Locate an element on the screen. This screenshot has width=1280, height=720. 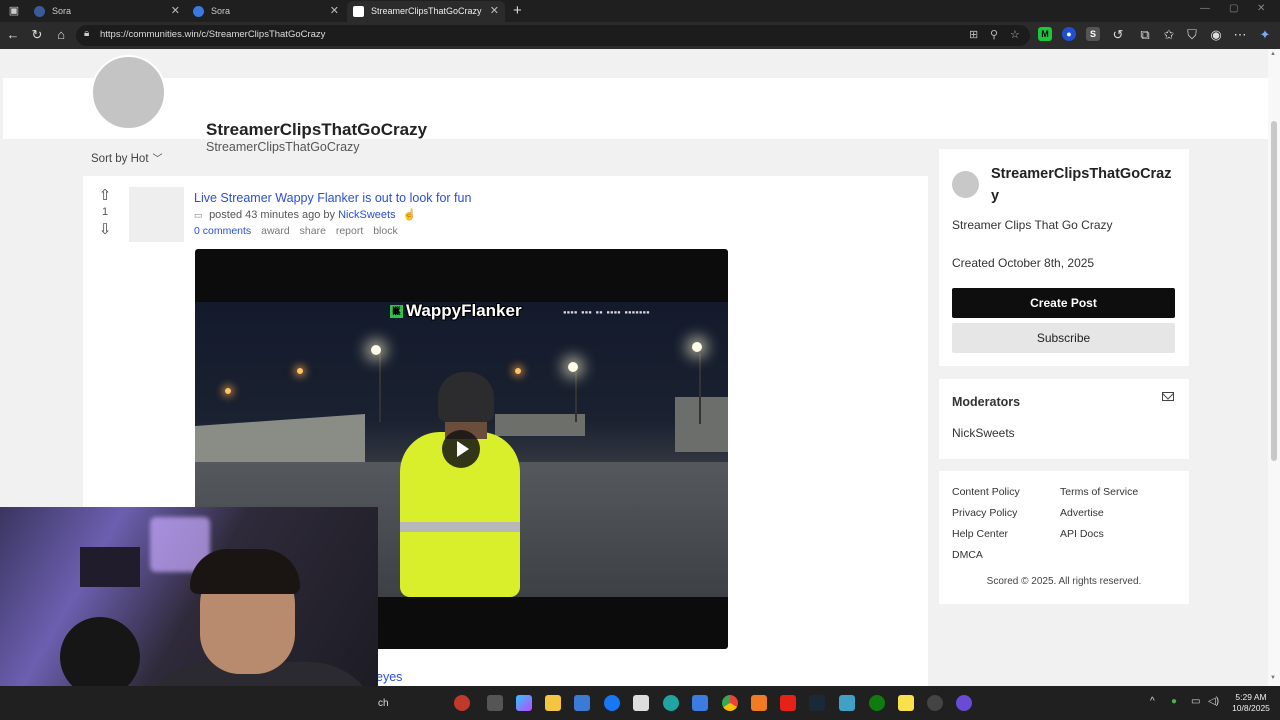
api-docs-link: API Docs is located at coordinates (1082, 534).